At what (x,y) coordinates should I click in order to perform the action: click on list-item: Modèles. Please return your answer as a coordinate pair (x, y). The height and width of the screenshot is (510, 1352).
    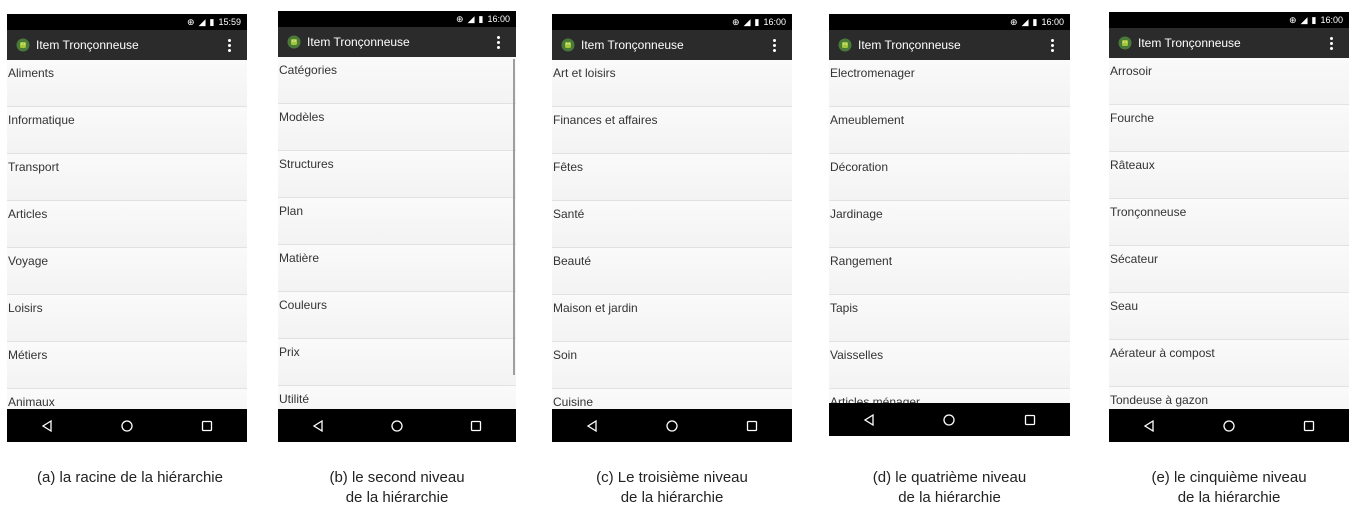
    Looking at the image, I should click on (397, 127).